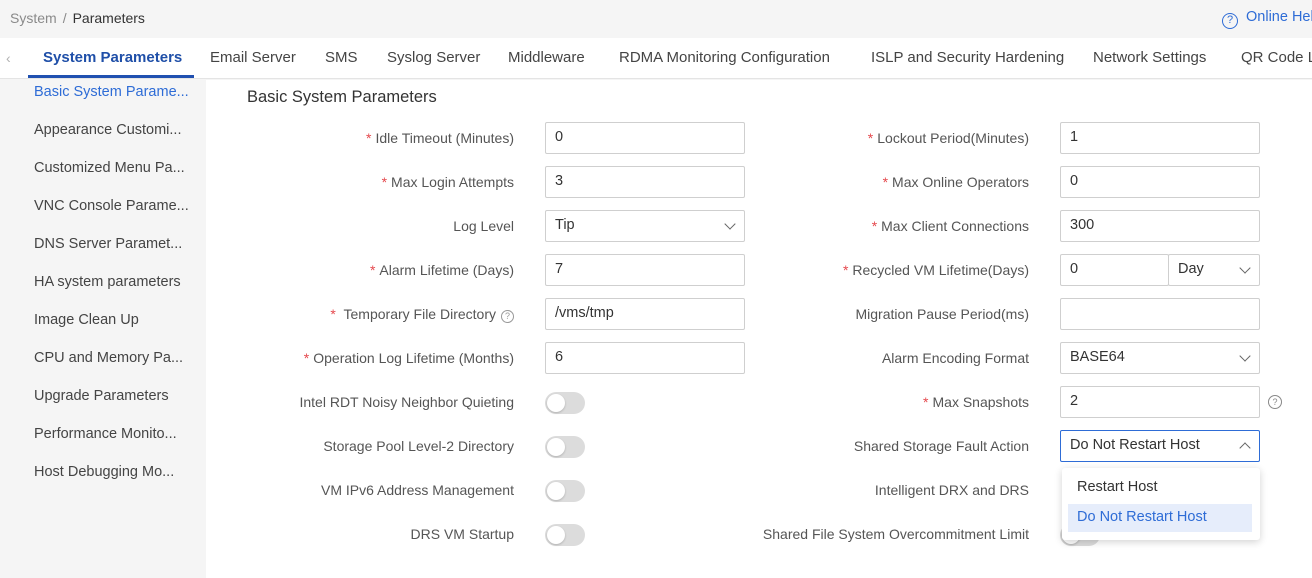  Describe the element at coordinates (8, 58) in the screenshot. I see `chevron-left-icon: ‹` at that location.